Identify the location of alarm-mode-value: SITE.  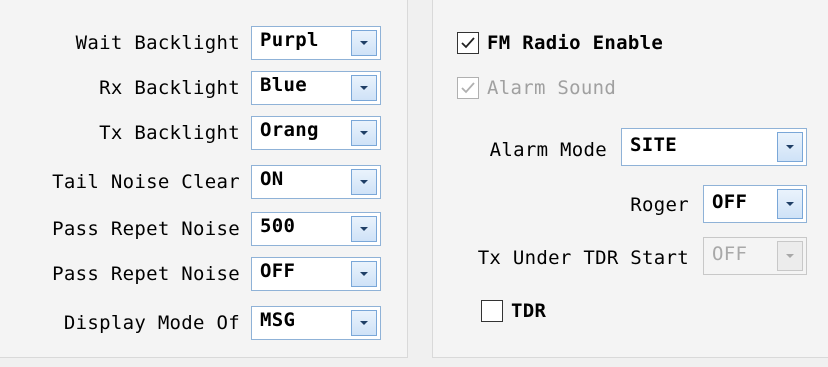
(653, 145).